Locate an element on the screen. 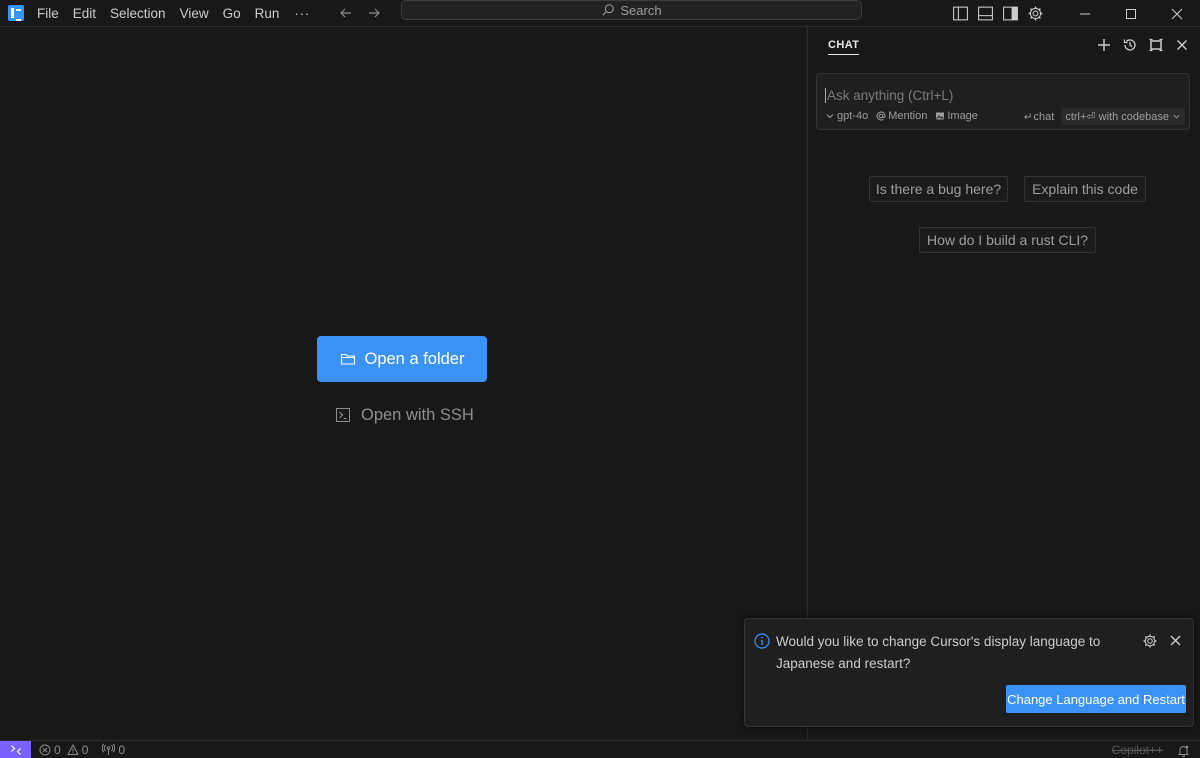 The image size is (1200, 758). codebase-submit-button: ctrl+⏎ with codebase is located at coordinates (1123, 116).